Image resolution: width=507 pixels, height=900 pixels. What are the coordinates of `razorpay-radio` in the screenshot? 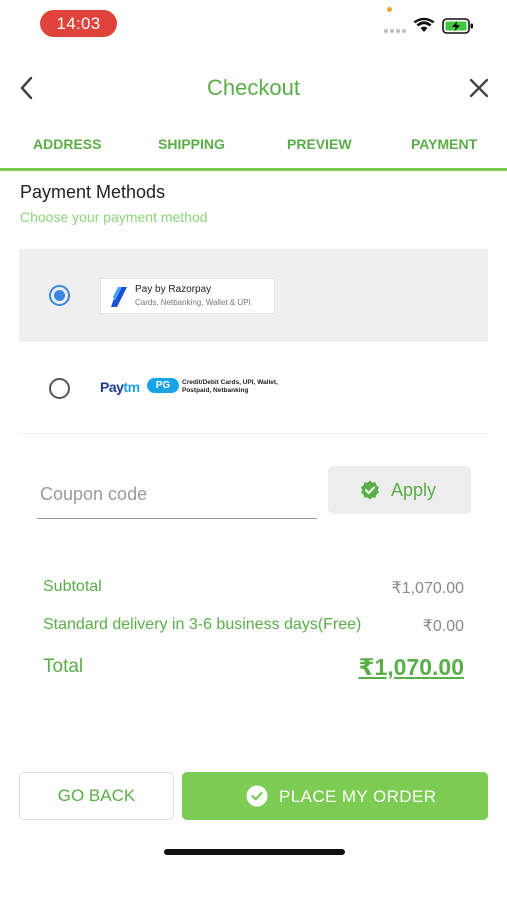 It's located at (59, 295).